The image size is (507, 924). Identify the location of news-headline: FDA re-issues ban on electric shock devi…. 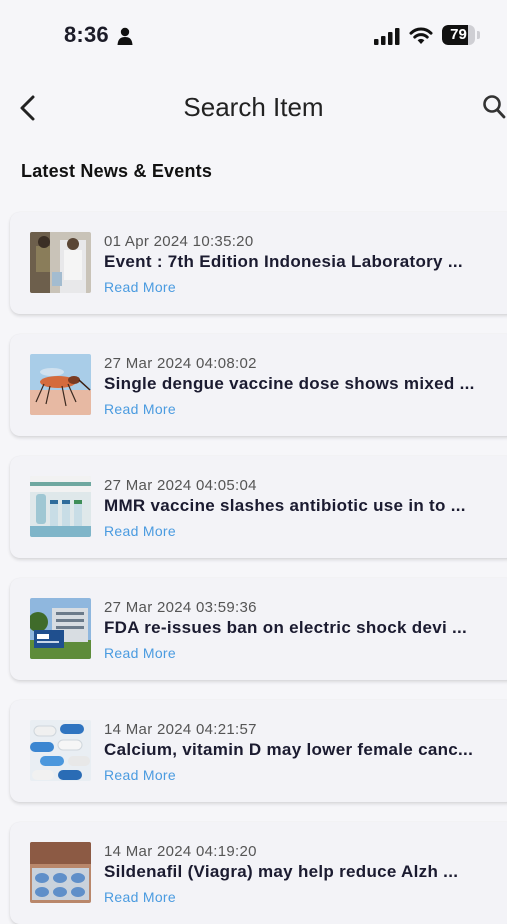
(300, 628).